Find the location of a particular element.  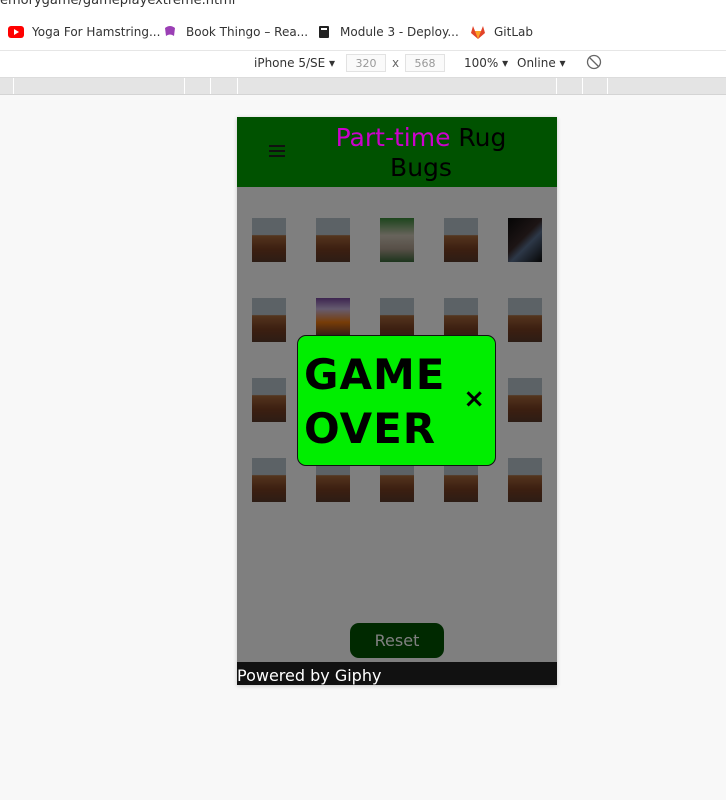

bookmark-label: GitLab is located at coordinates (513, 32).